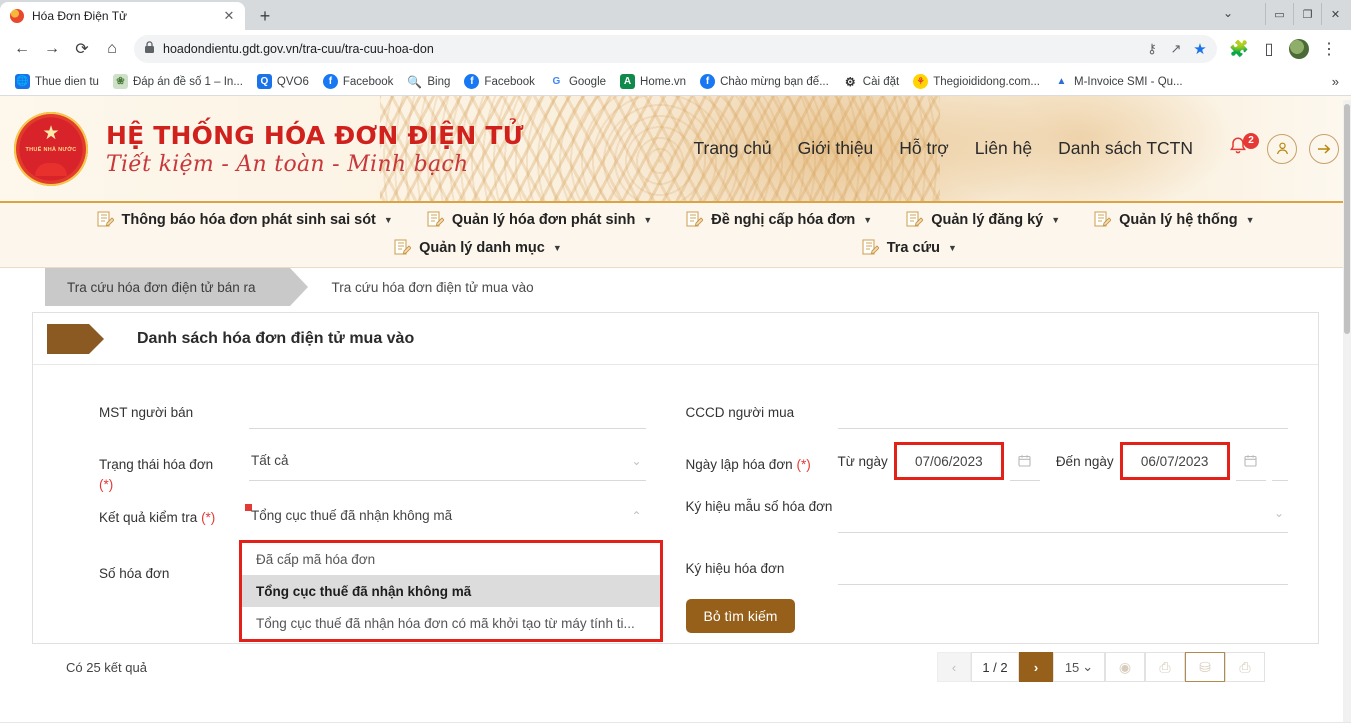 The height and width of the screenshot is (728, 1351). I want to click on reload-icon: ⟳, so click(82, 49).